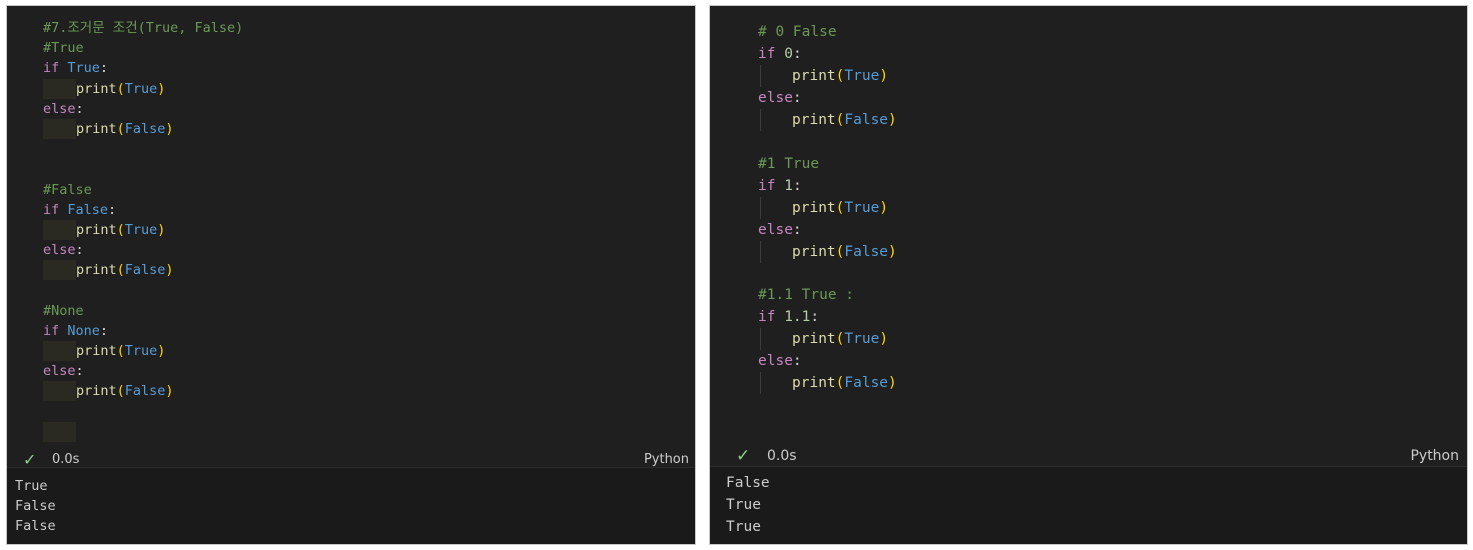 This screenshot has width=1473, height=550. I want to click on number: 0, so click(788, 54).